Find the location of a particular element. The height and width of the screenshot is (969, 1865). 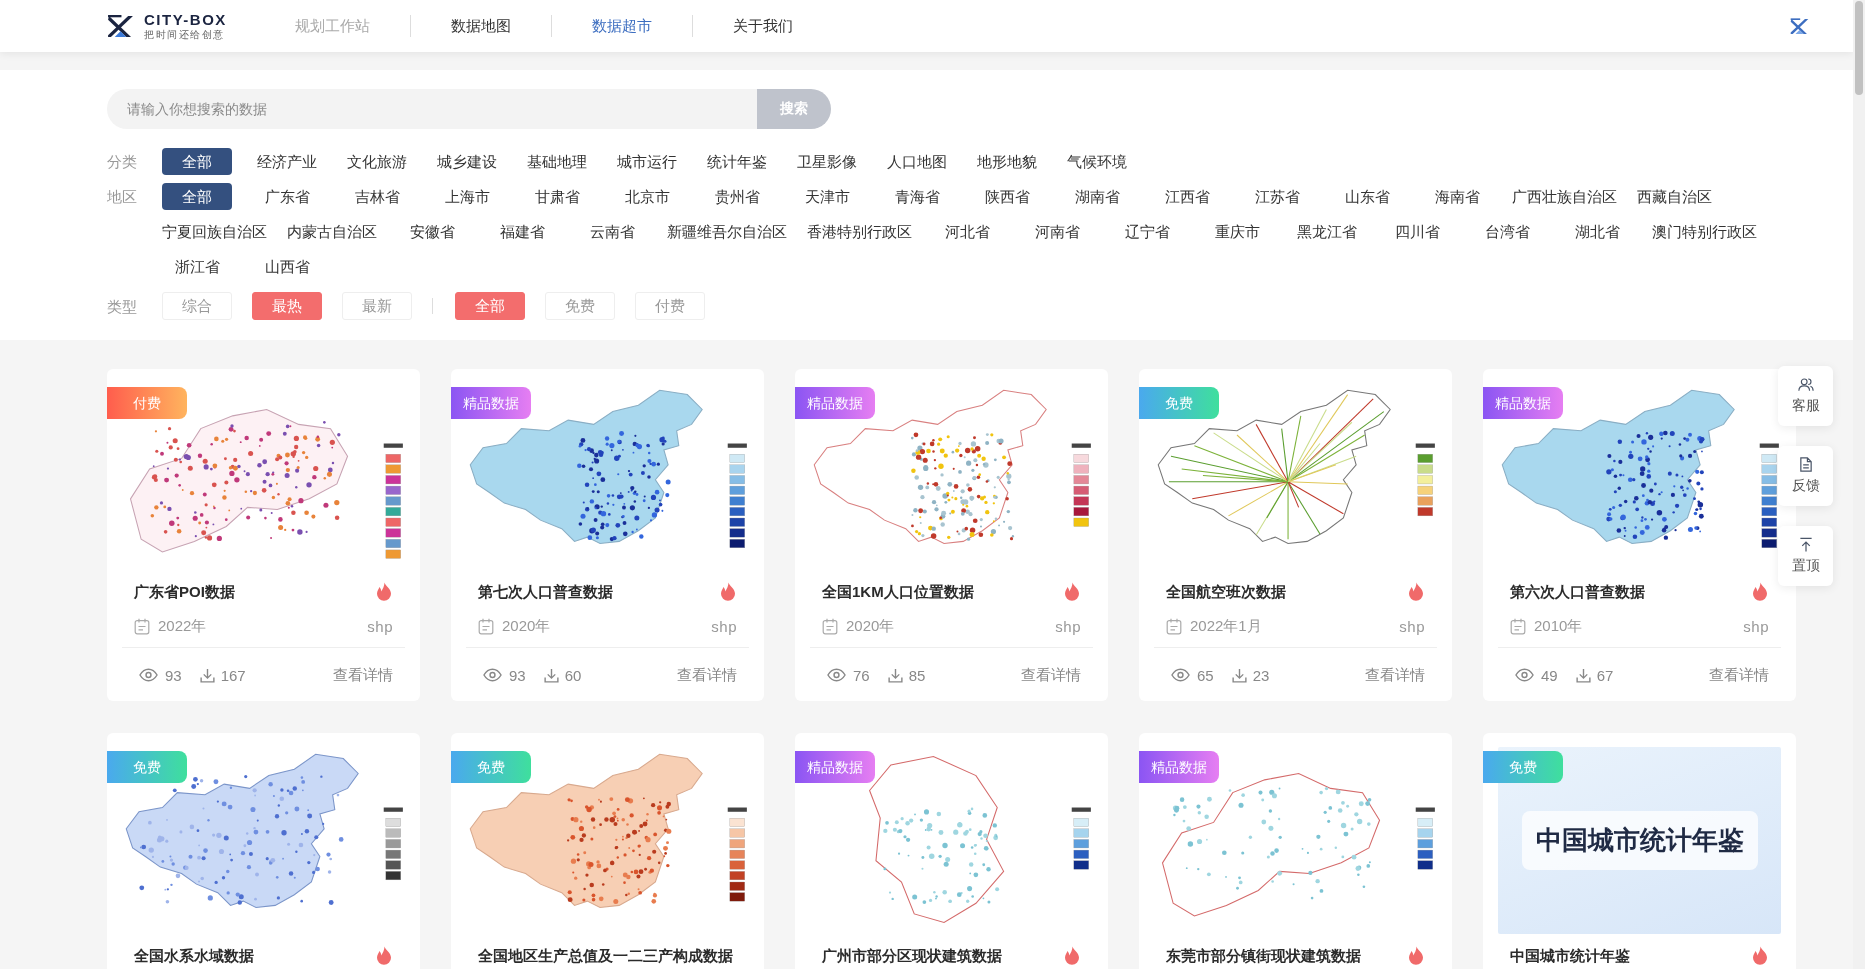

filter-option: 人口地图 is located at coordinates (917, 161).